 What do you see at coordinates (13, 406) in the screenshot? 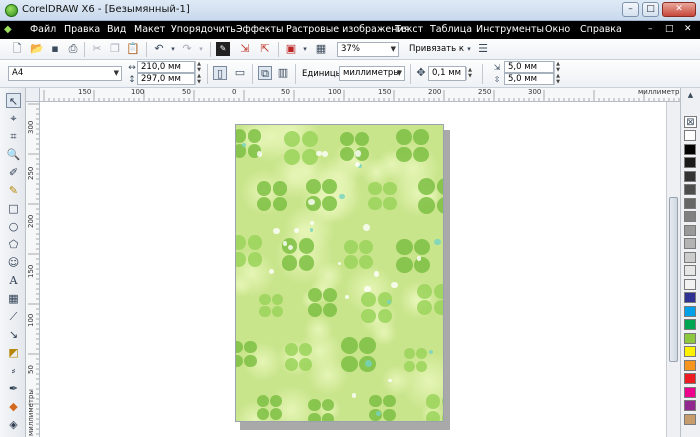
I see `fill-tool-icon: ◆` at bounding box center [13, 406].